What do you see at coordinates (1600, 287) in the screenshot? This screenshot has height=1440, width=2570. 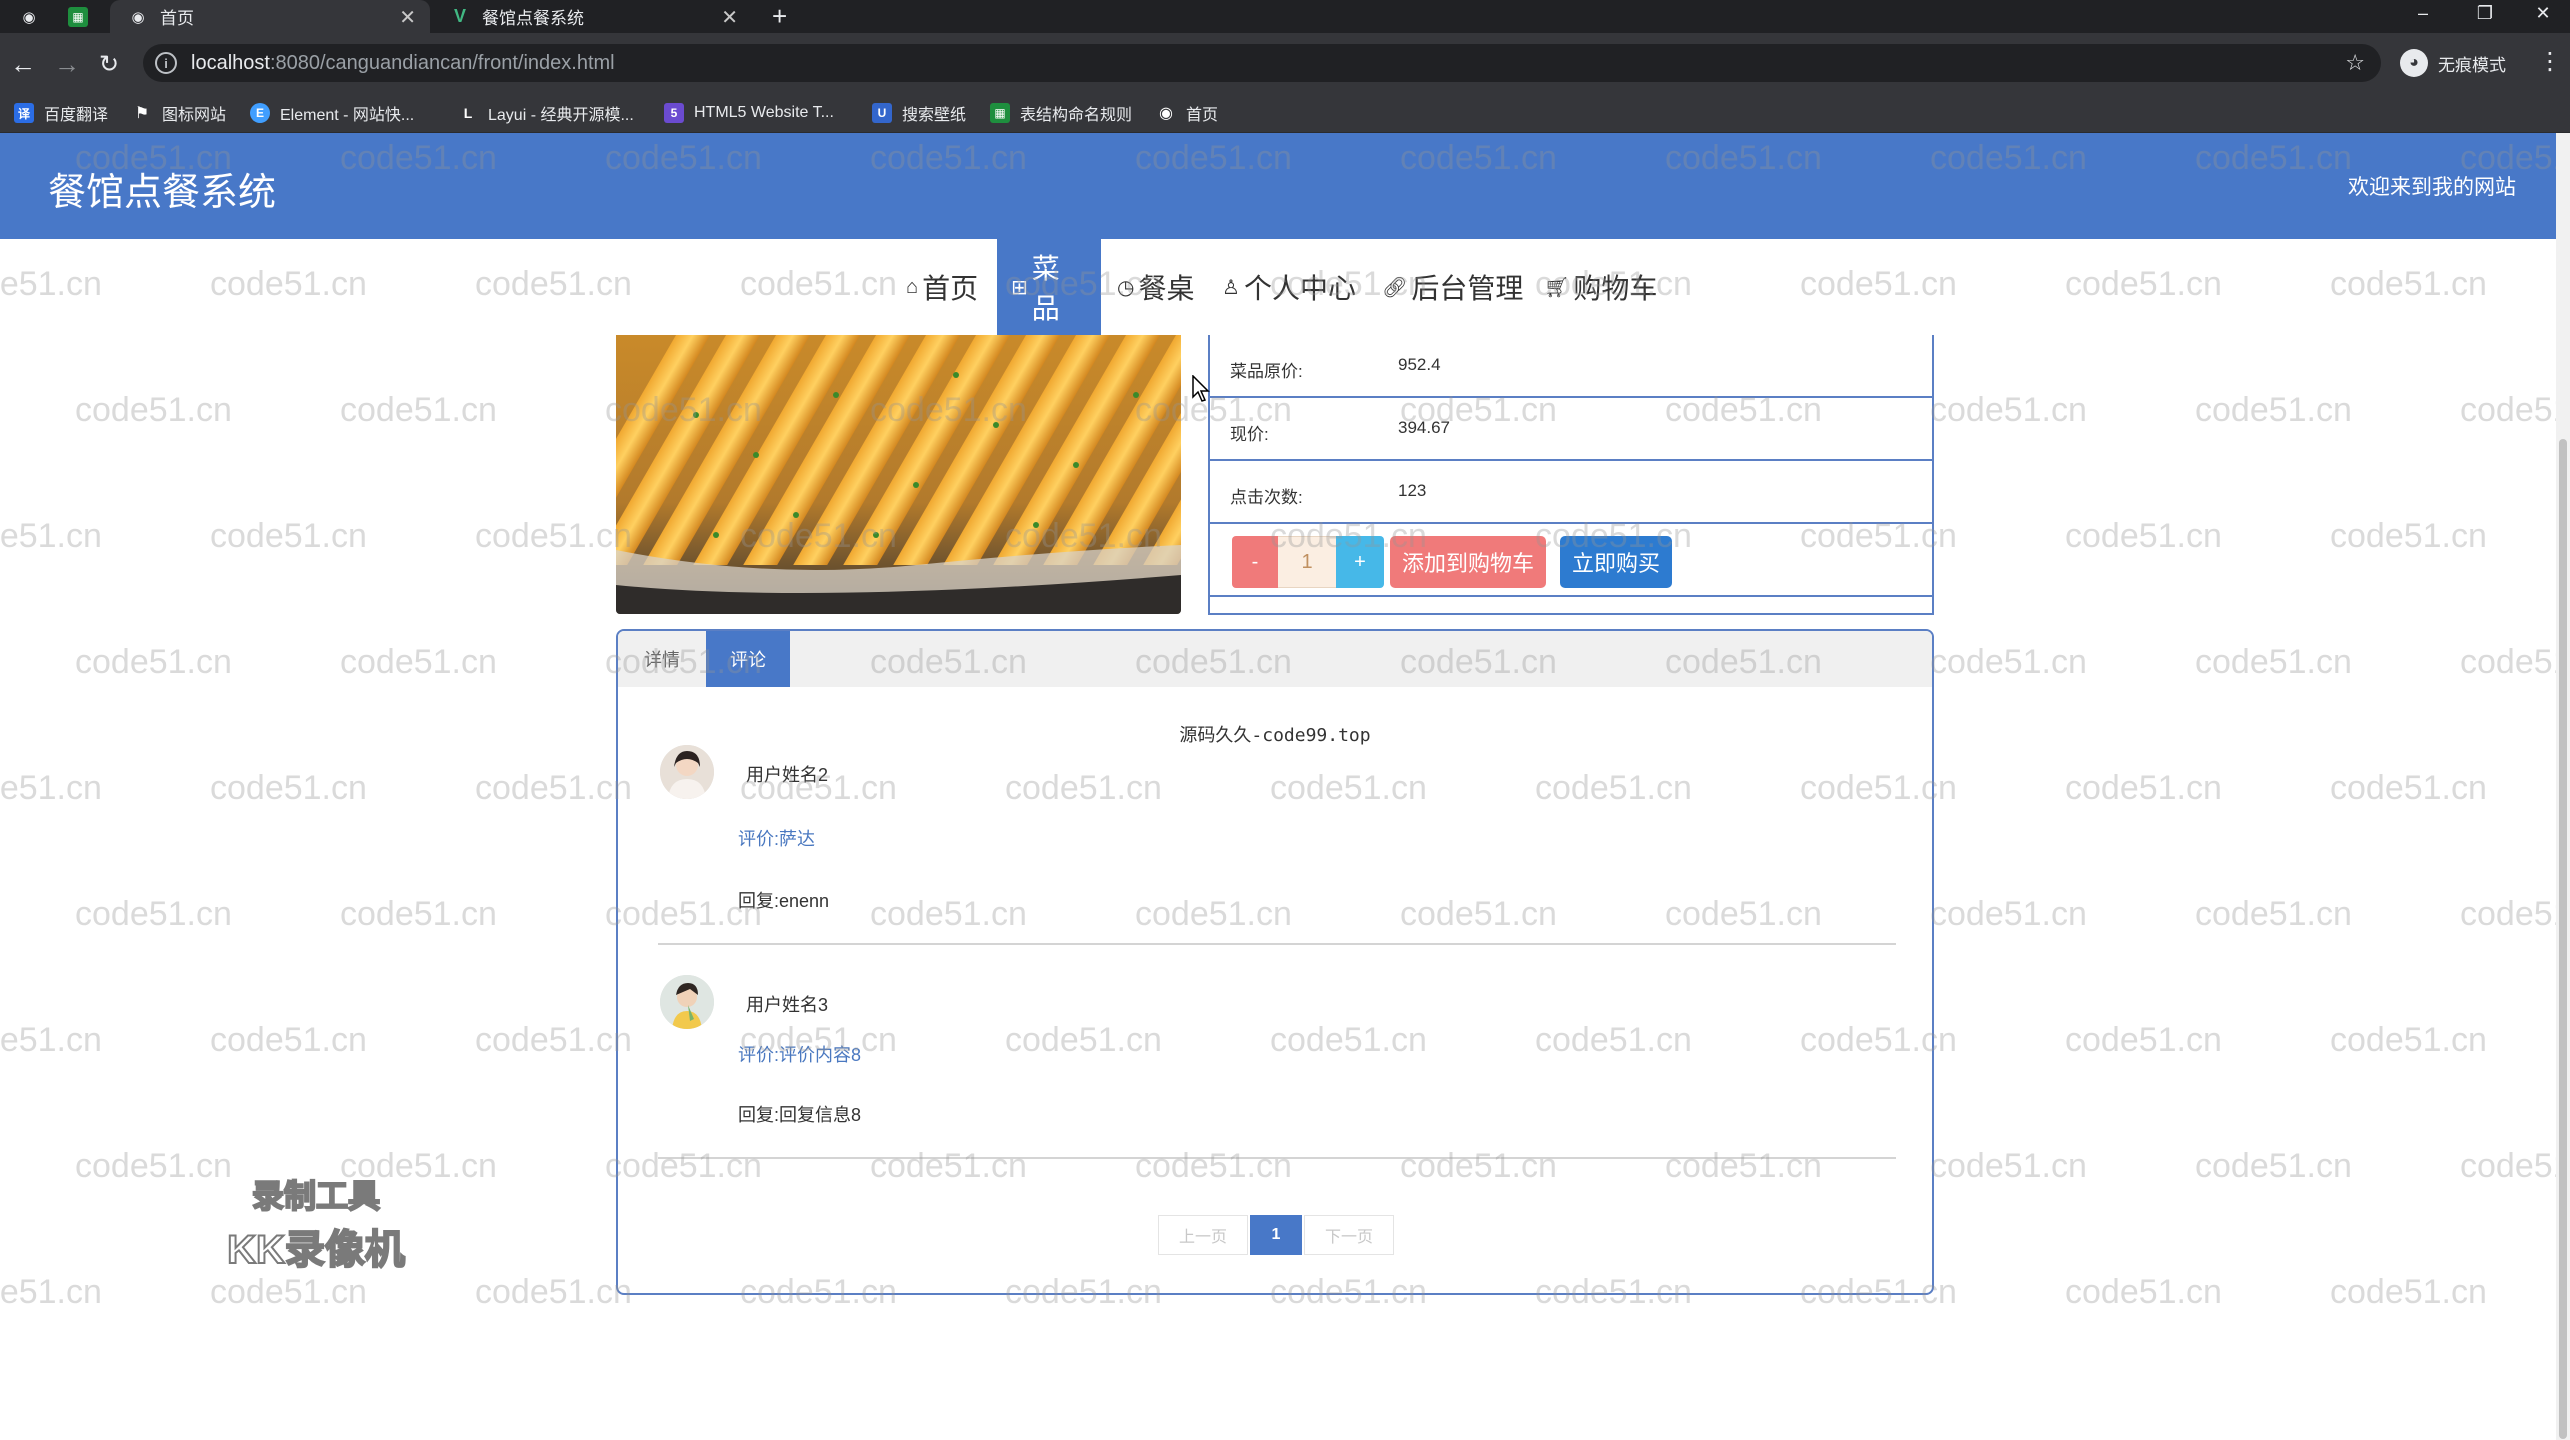 I see `nav-item-cart: 🛒︎ 购物车` at bounding box center [1600, 287].